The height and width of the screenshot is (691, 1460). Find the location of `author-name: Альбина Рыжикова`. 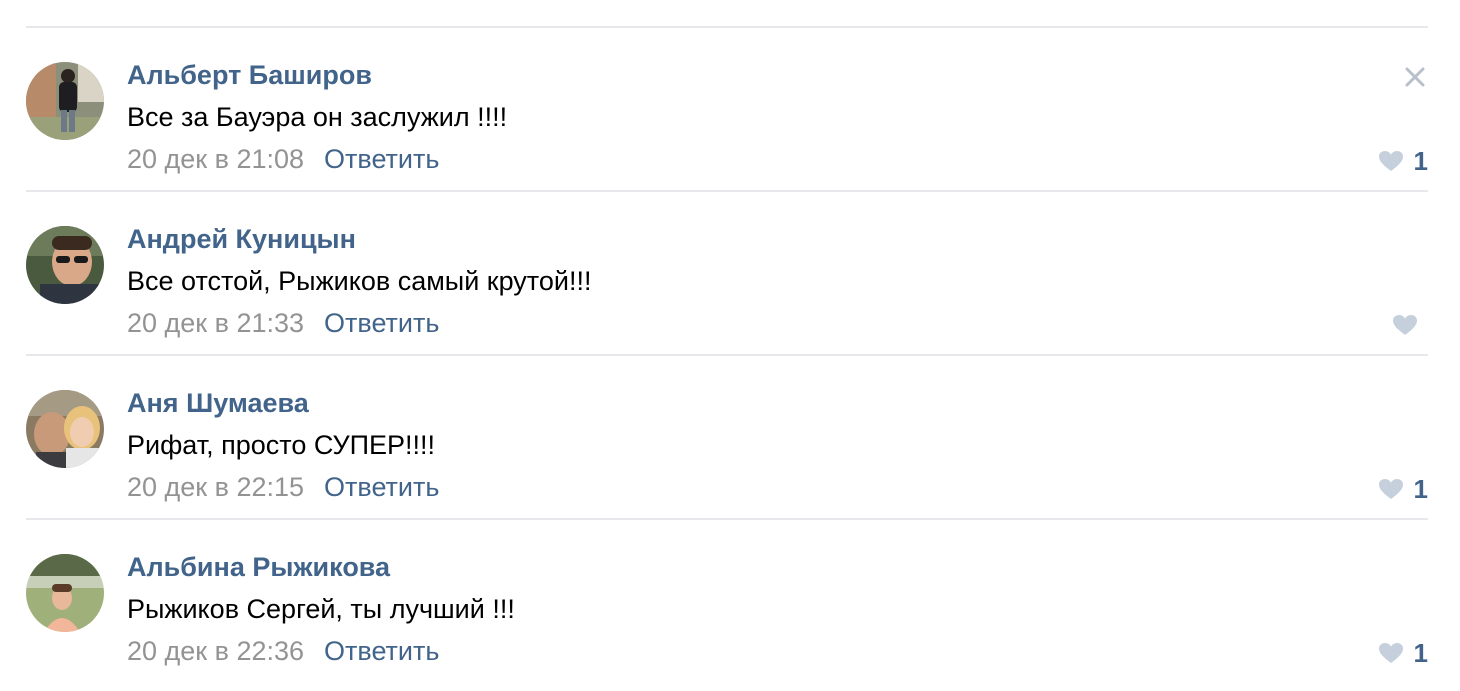

author-name: Альбина Рыжикова is located at coordinates (258, 567).